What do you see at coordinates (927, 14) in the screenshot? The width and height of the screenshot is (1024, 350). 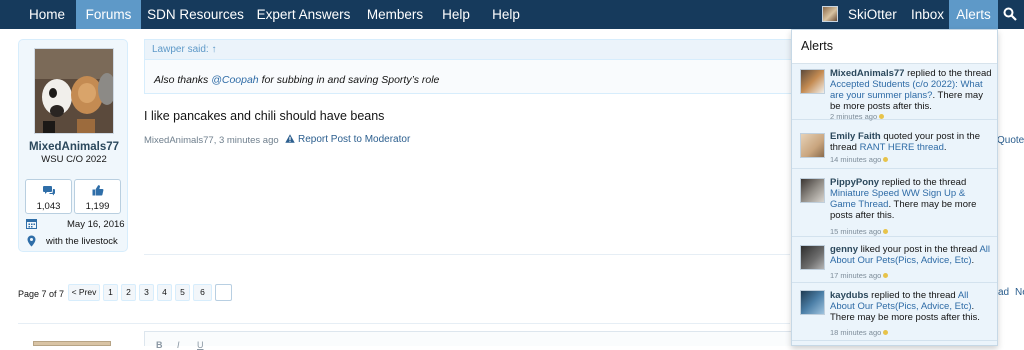 I see `inbox-link: Inbox` at bounding box center [927, 14].